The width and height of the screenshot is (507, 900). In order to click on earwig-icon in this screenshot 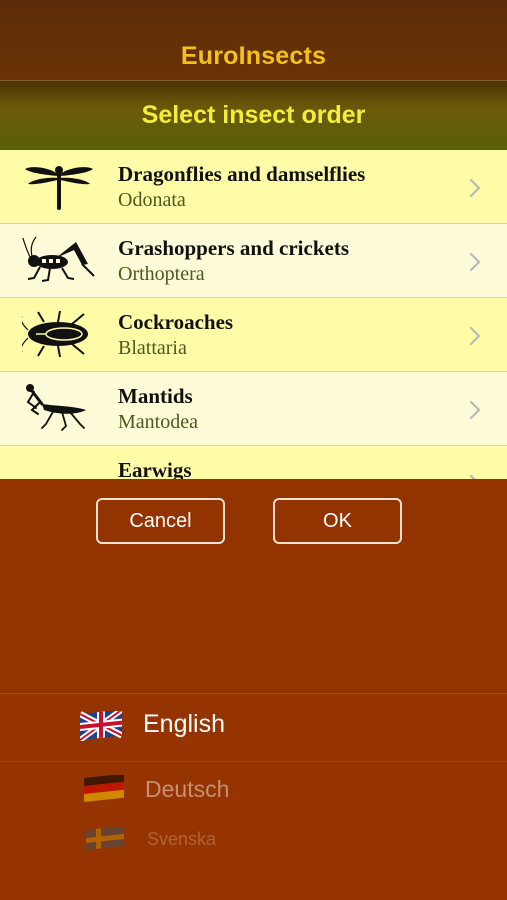, I will do `click(59, 467)`.